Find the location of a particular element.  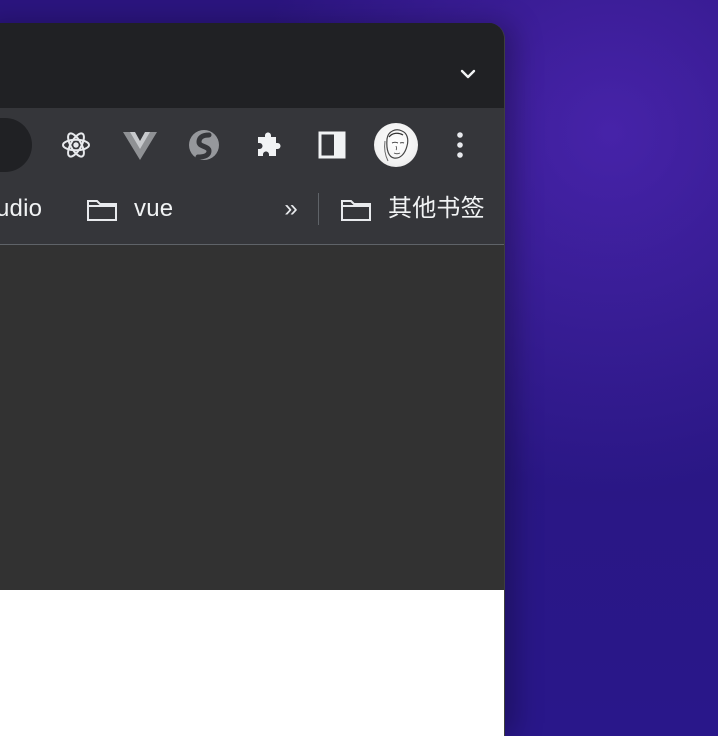

tab-search-button is located at coordinates (468, 74).